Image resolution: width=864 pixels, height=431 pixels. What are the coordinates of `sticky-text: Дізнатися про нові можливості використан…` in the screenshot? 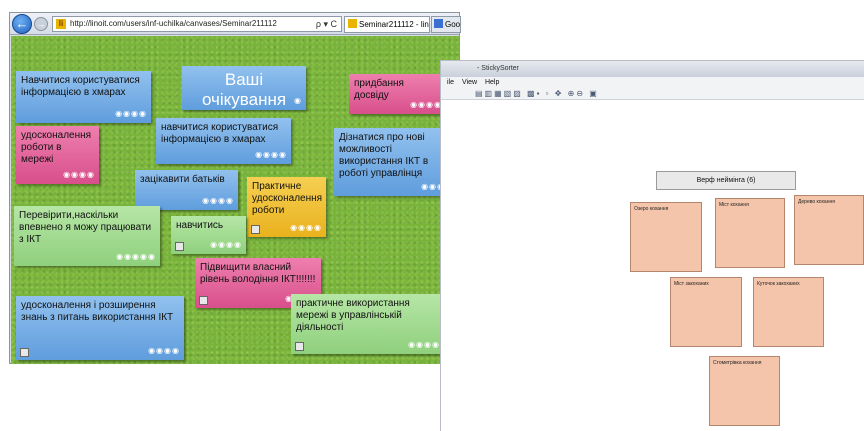 It's located at (384, 155).